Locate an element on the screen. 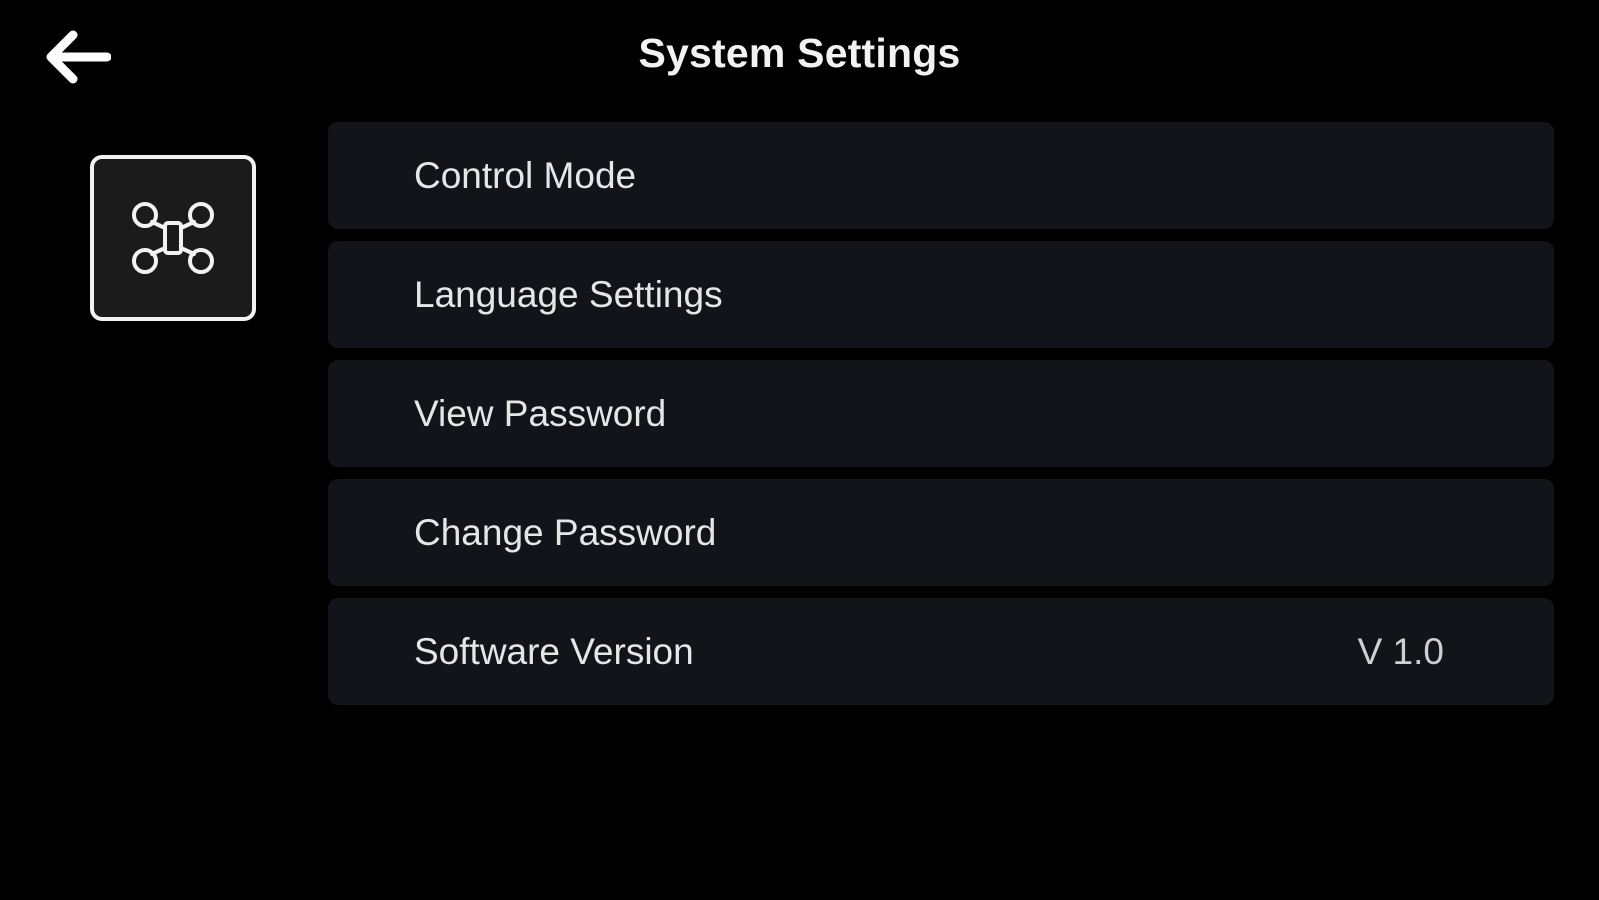 The image size is (1599, 900). drone-device-button is located at coordinates (173, 238).